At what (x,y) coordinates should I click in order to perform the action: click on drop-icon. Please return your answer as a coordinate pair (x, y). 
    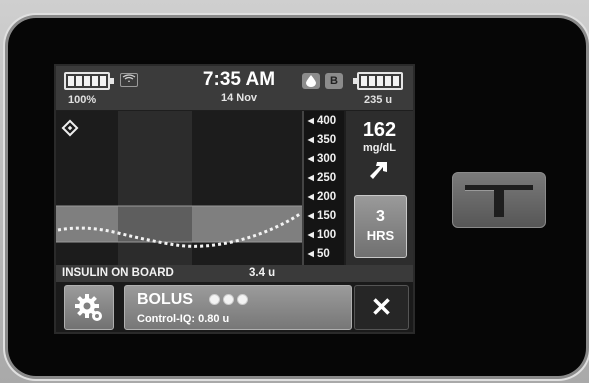
    Looking at the image, I should click on (311, 81).